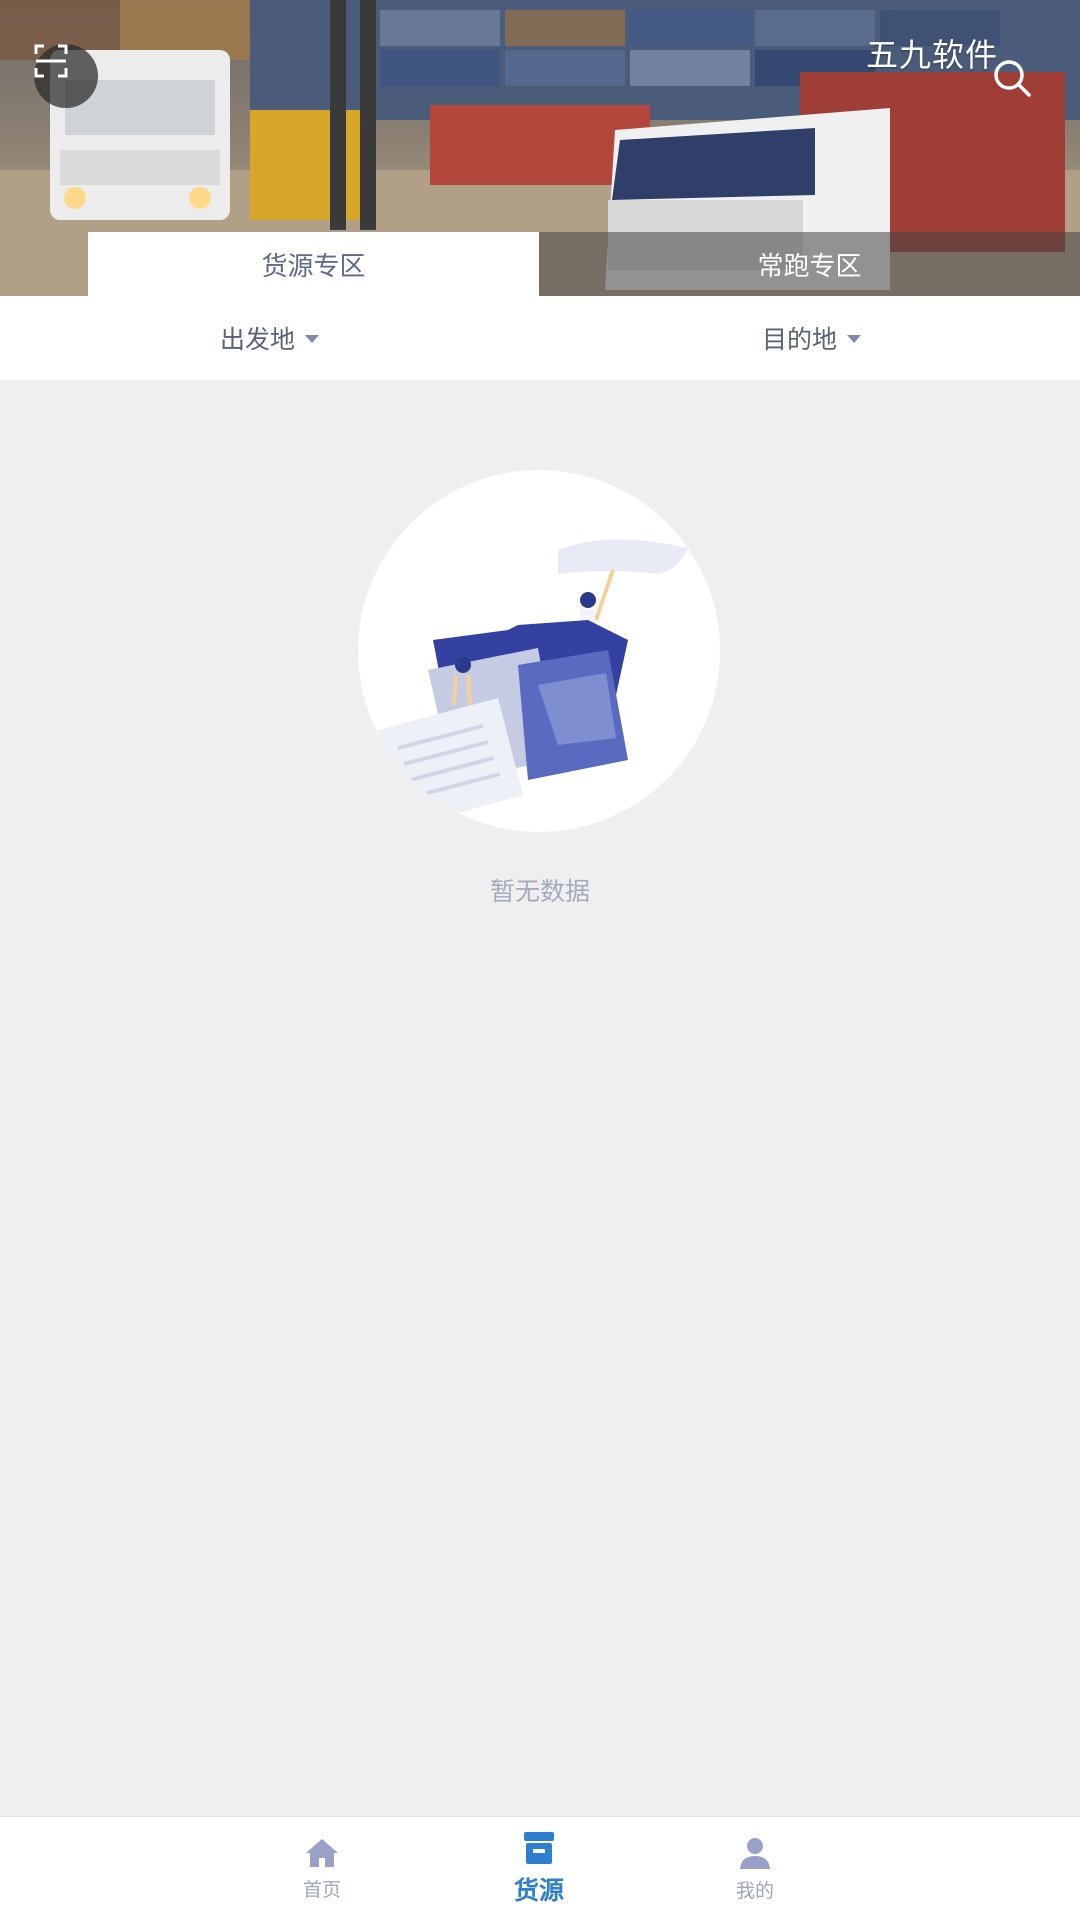  What do you see at coordinates (755, 1853) in the screenshot?
I see `profile-icon` at bounding box center [755, 1853].